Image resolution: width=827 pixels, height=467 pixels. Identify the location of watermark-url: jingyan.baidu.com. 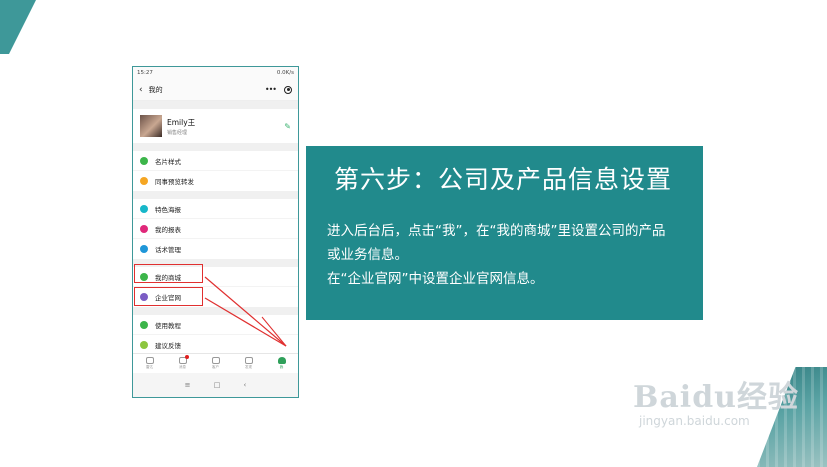
(694, 421).